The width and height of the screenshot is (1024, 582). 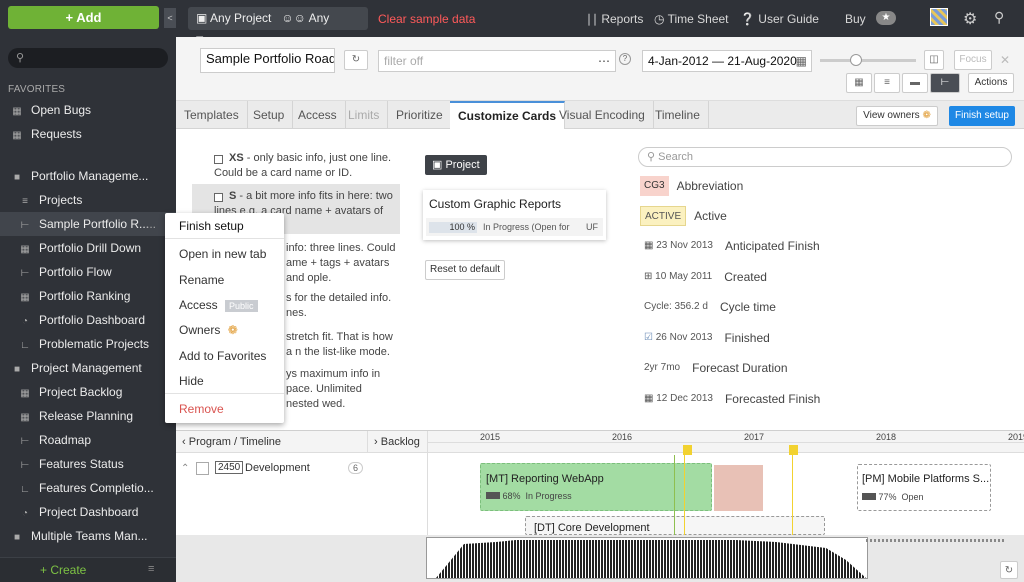 What do you see at coordinates (678, 115) in the screenshot?
I see `tab-timeline: Timeline` at bounding box center [678, 115].